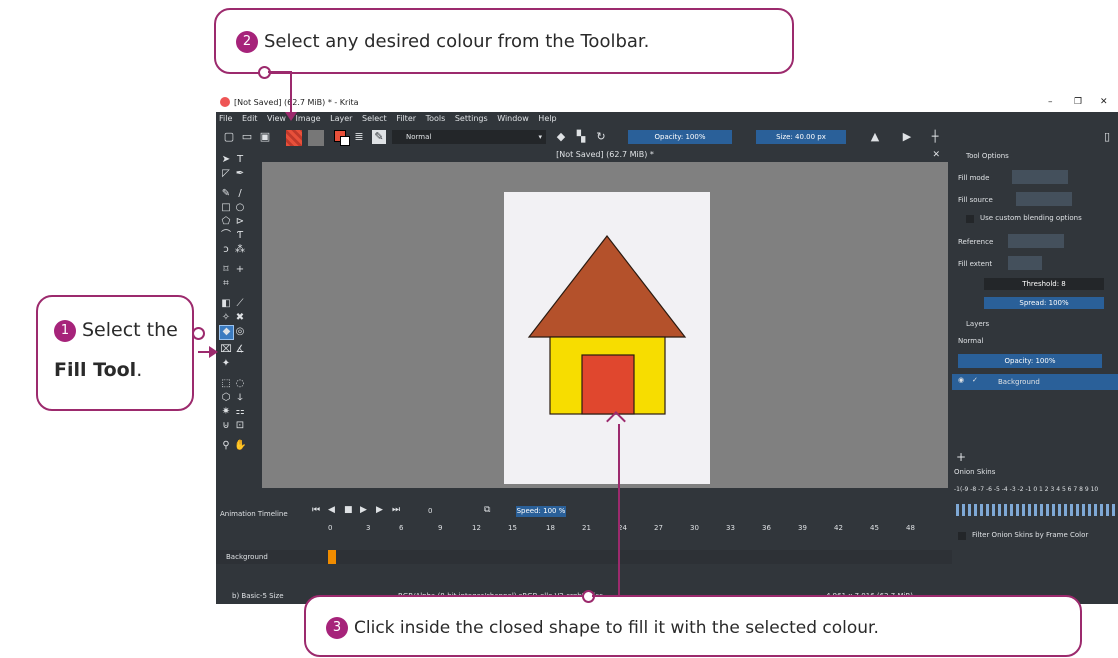 The height and width of the screenshot is (658, 1118). Describe the element at coordinates (331, 510) in the screenshot. I see `prev-frame-icon: ◀` at that location.